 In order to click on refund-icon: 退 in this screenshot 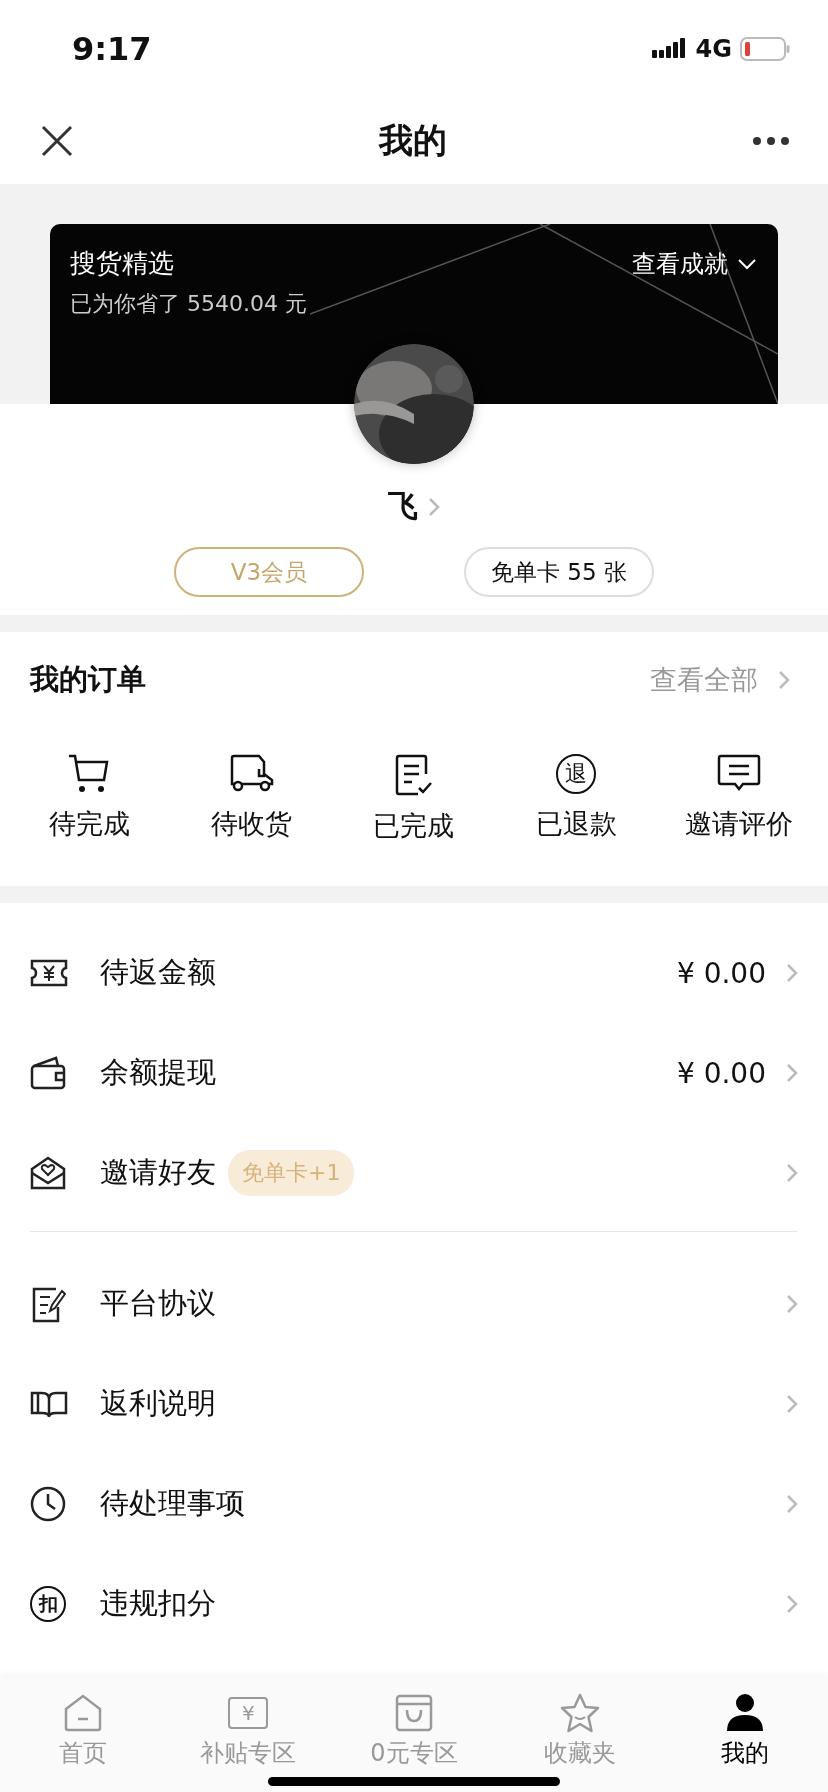, I will do `click(576, 774)`.